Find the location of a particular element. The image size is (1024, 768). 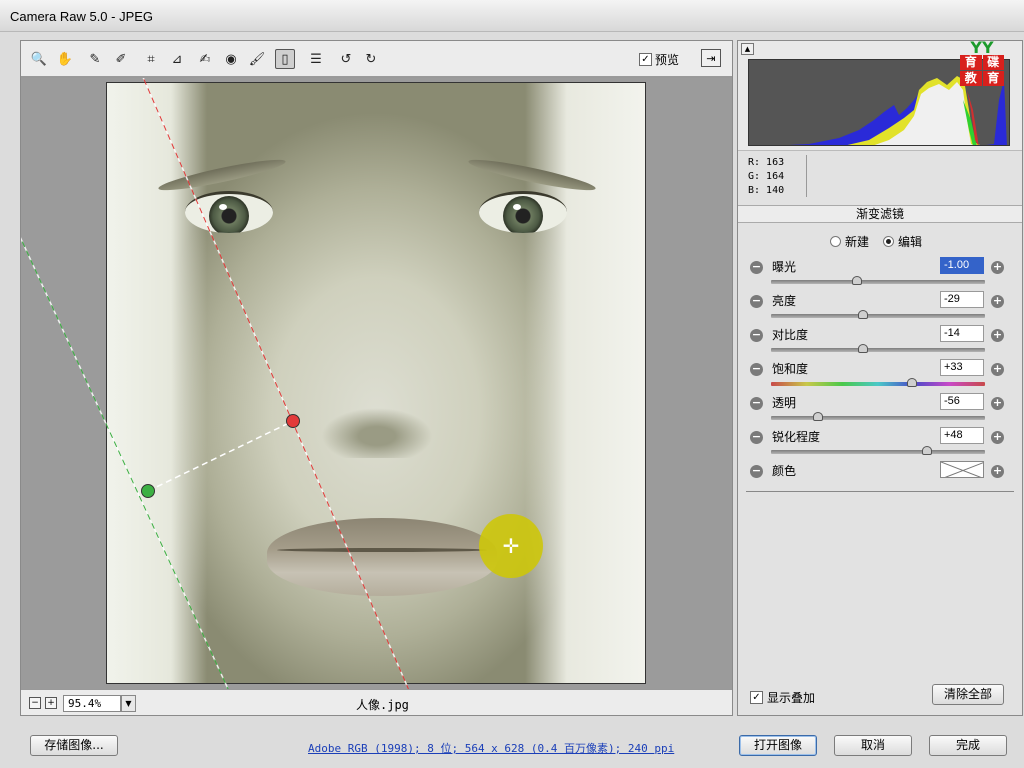

green-guide-line-white is located at coordinates (125, 463).